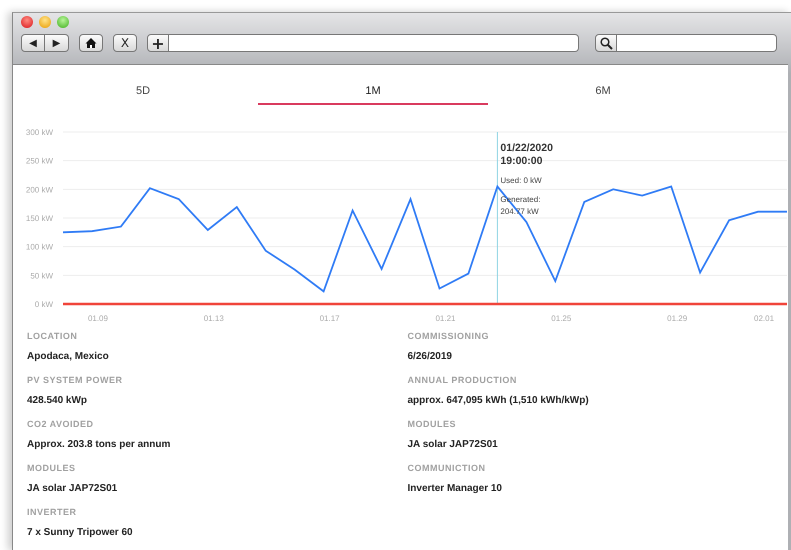  Describe the element at coordinates (677, 318) in the screenshot. I see `axis-label: 01.29` at that location.